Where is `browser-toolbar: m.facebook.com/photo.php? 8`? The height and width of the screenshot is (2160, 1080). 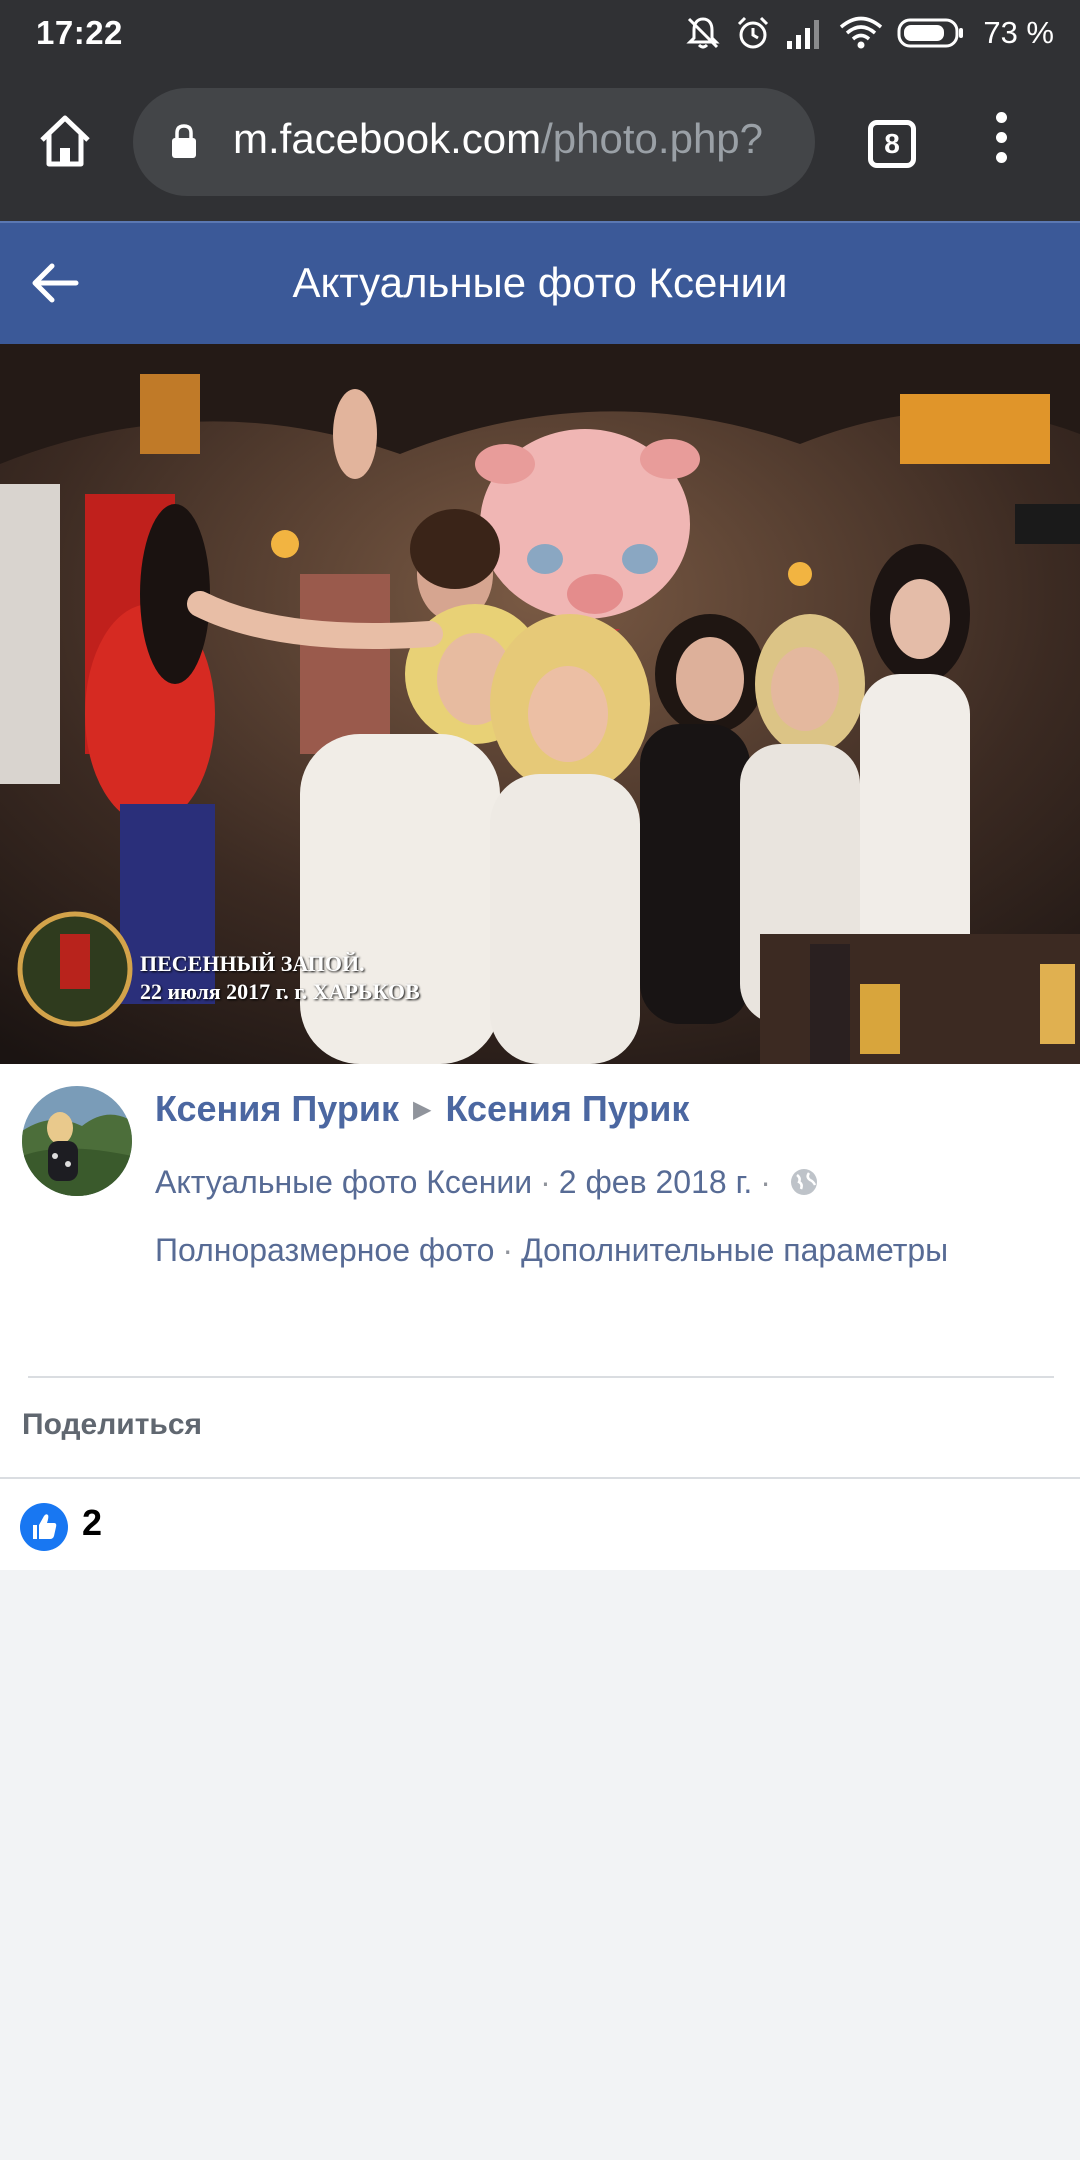
browser-toolbar: m.facebook.com/photo.php? 8 is located at coordinates (540, 143).